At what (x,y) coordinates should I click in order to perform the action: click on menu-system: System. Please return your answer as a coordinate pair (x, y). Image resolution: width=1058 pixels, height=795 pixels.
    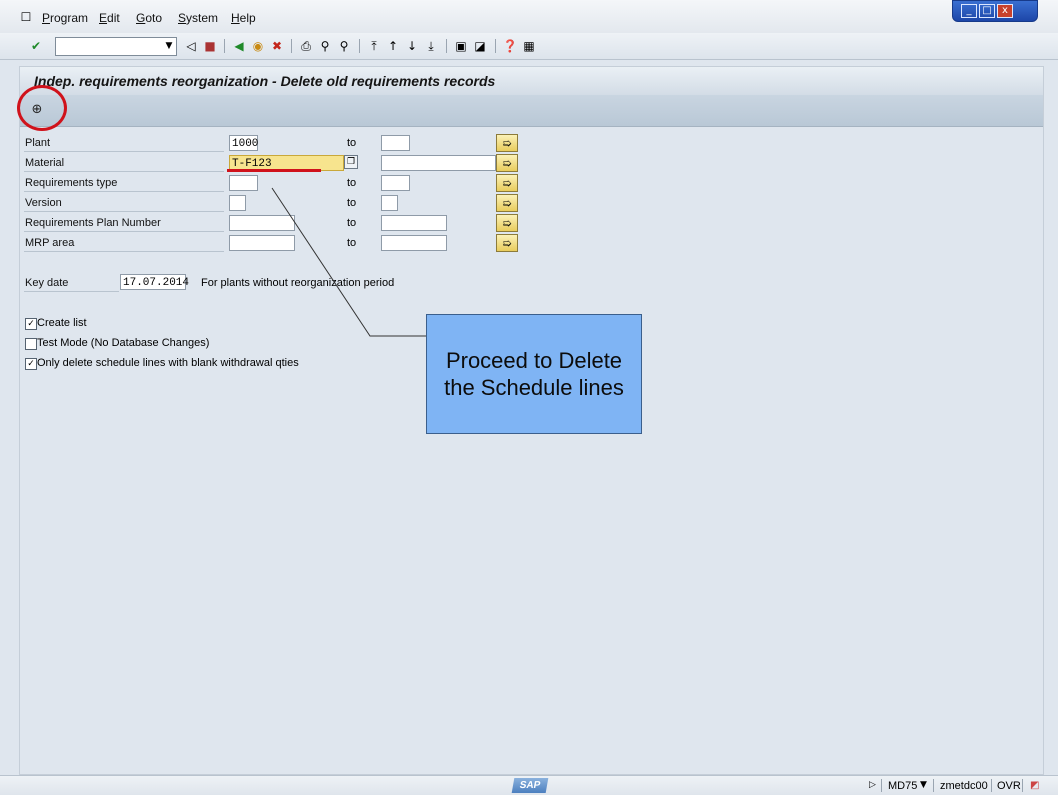
    Looking at the image, I should click on (198, 18).